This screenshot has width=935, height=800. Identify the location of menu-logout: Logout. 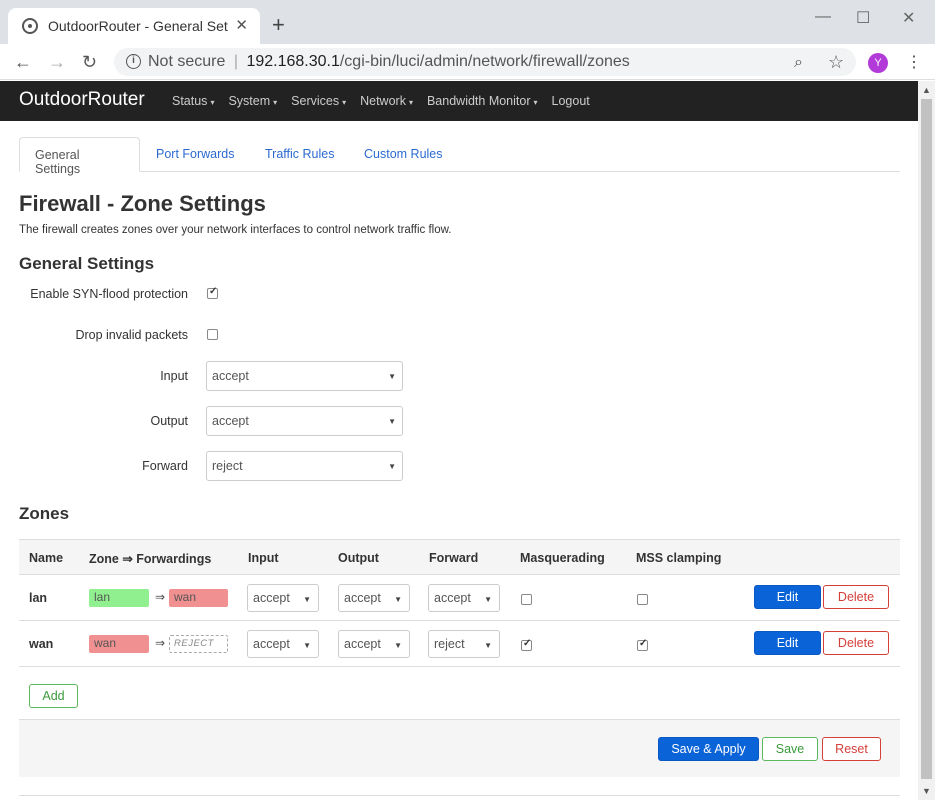
(571, 101).